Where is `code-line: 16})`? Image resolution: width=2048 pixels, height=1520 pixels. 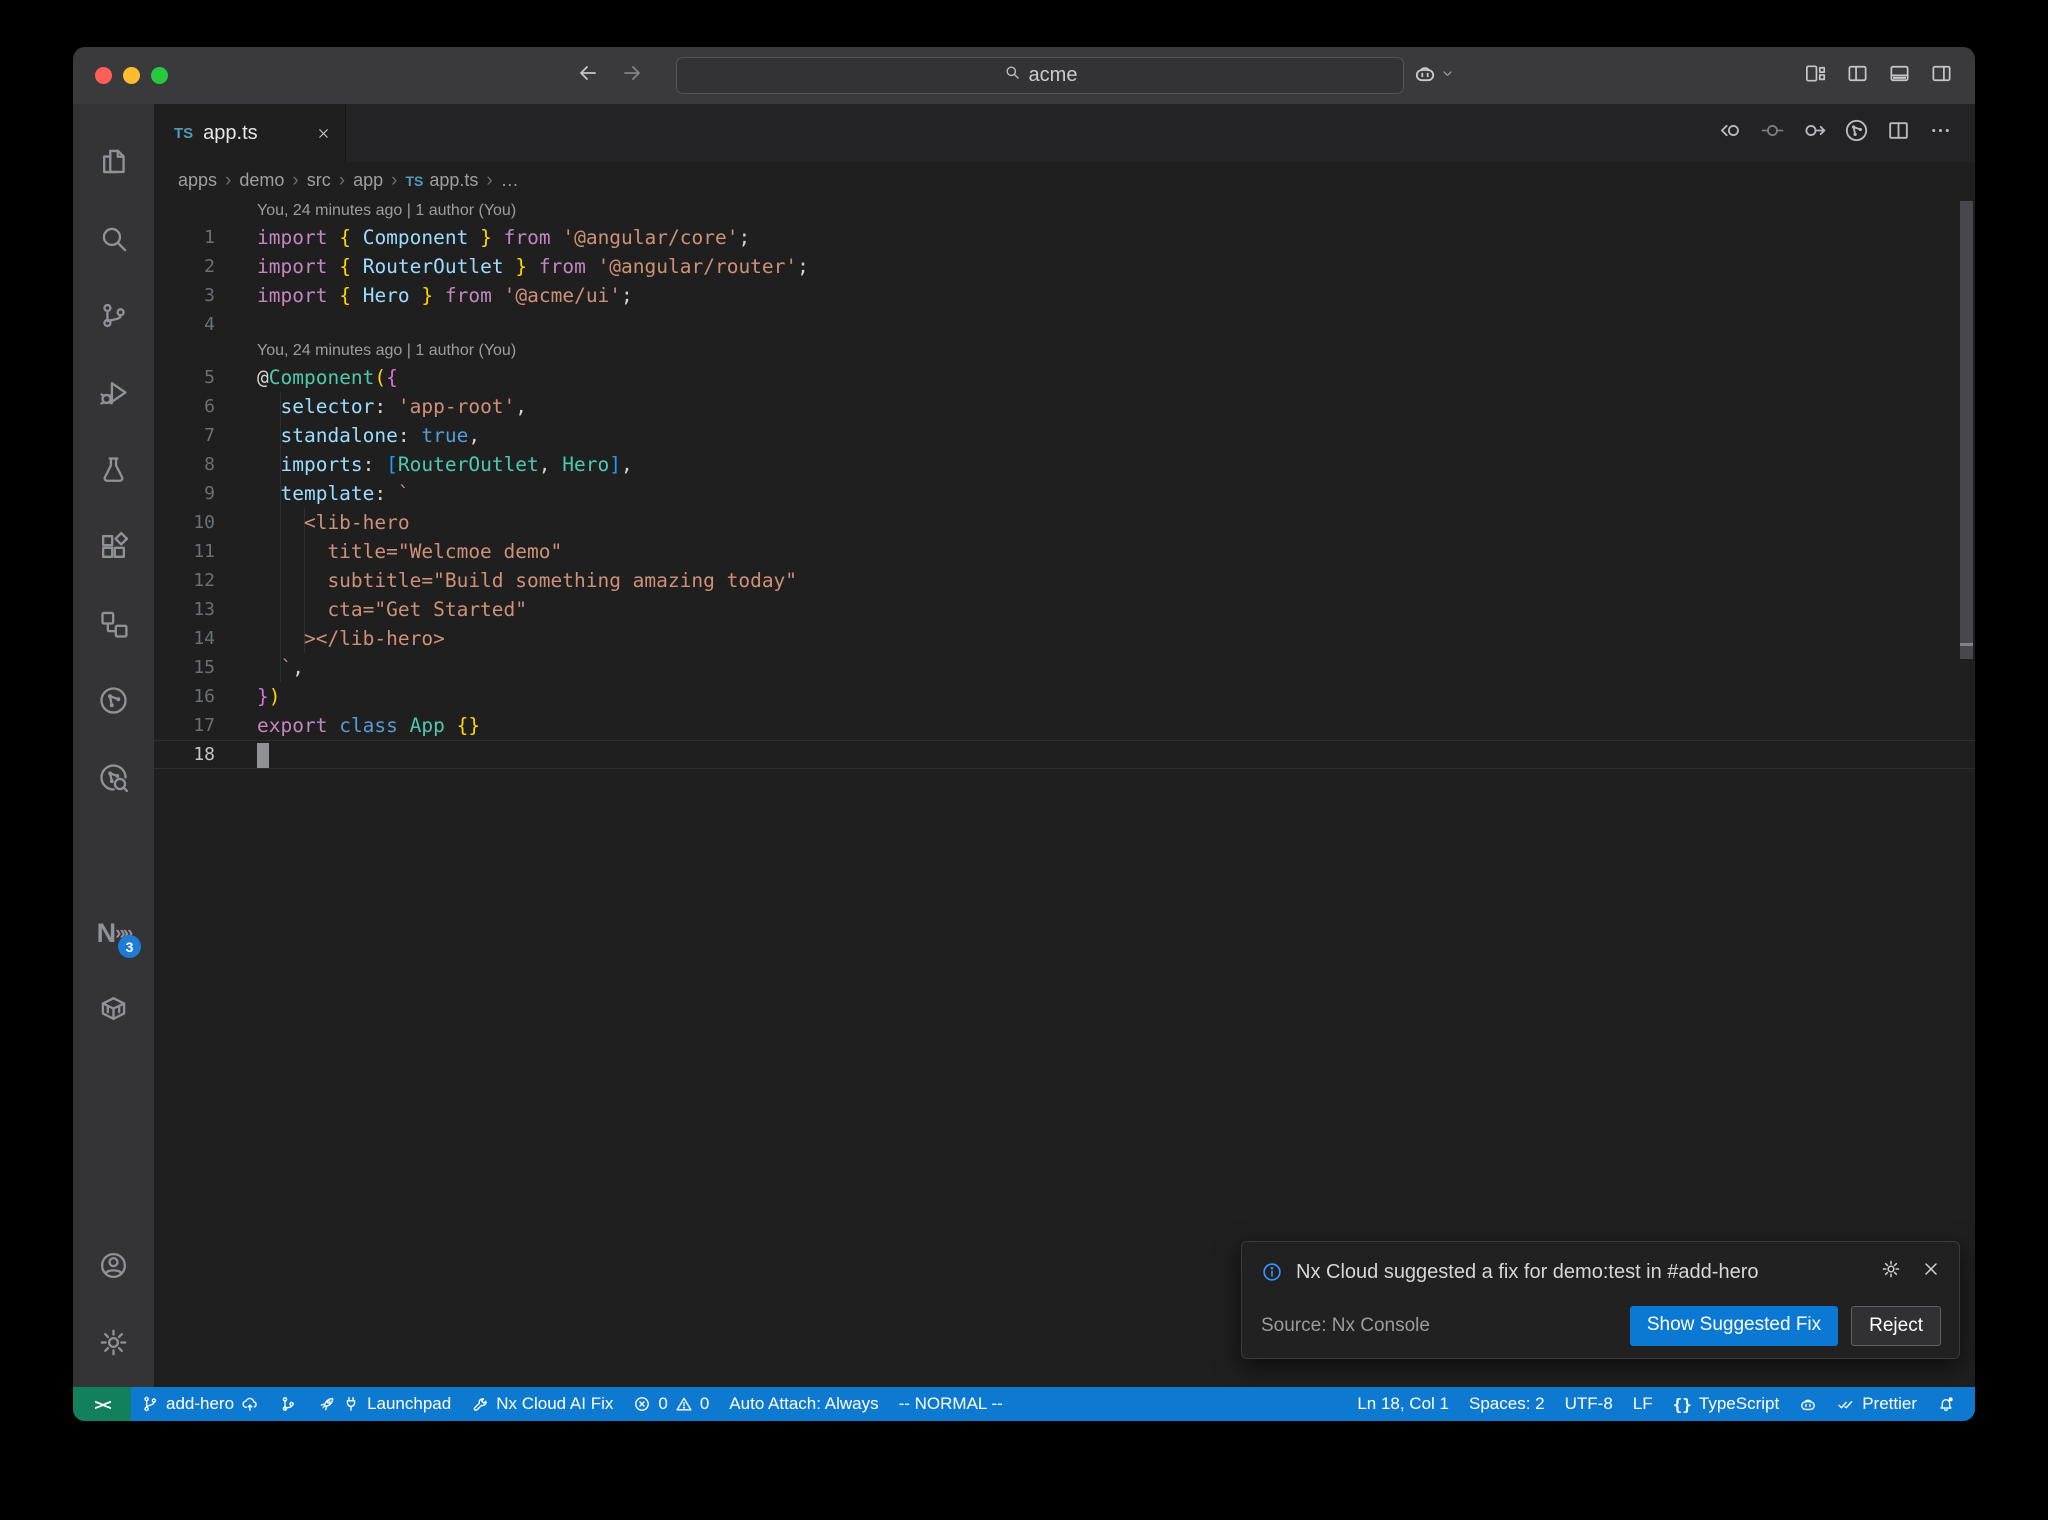 code-line: 16}) is located at coordinates (1064, 696).